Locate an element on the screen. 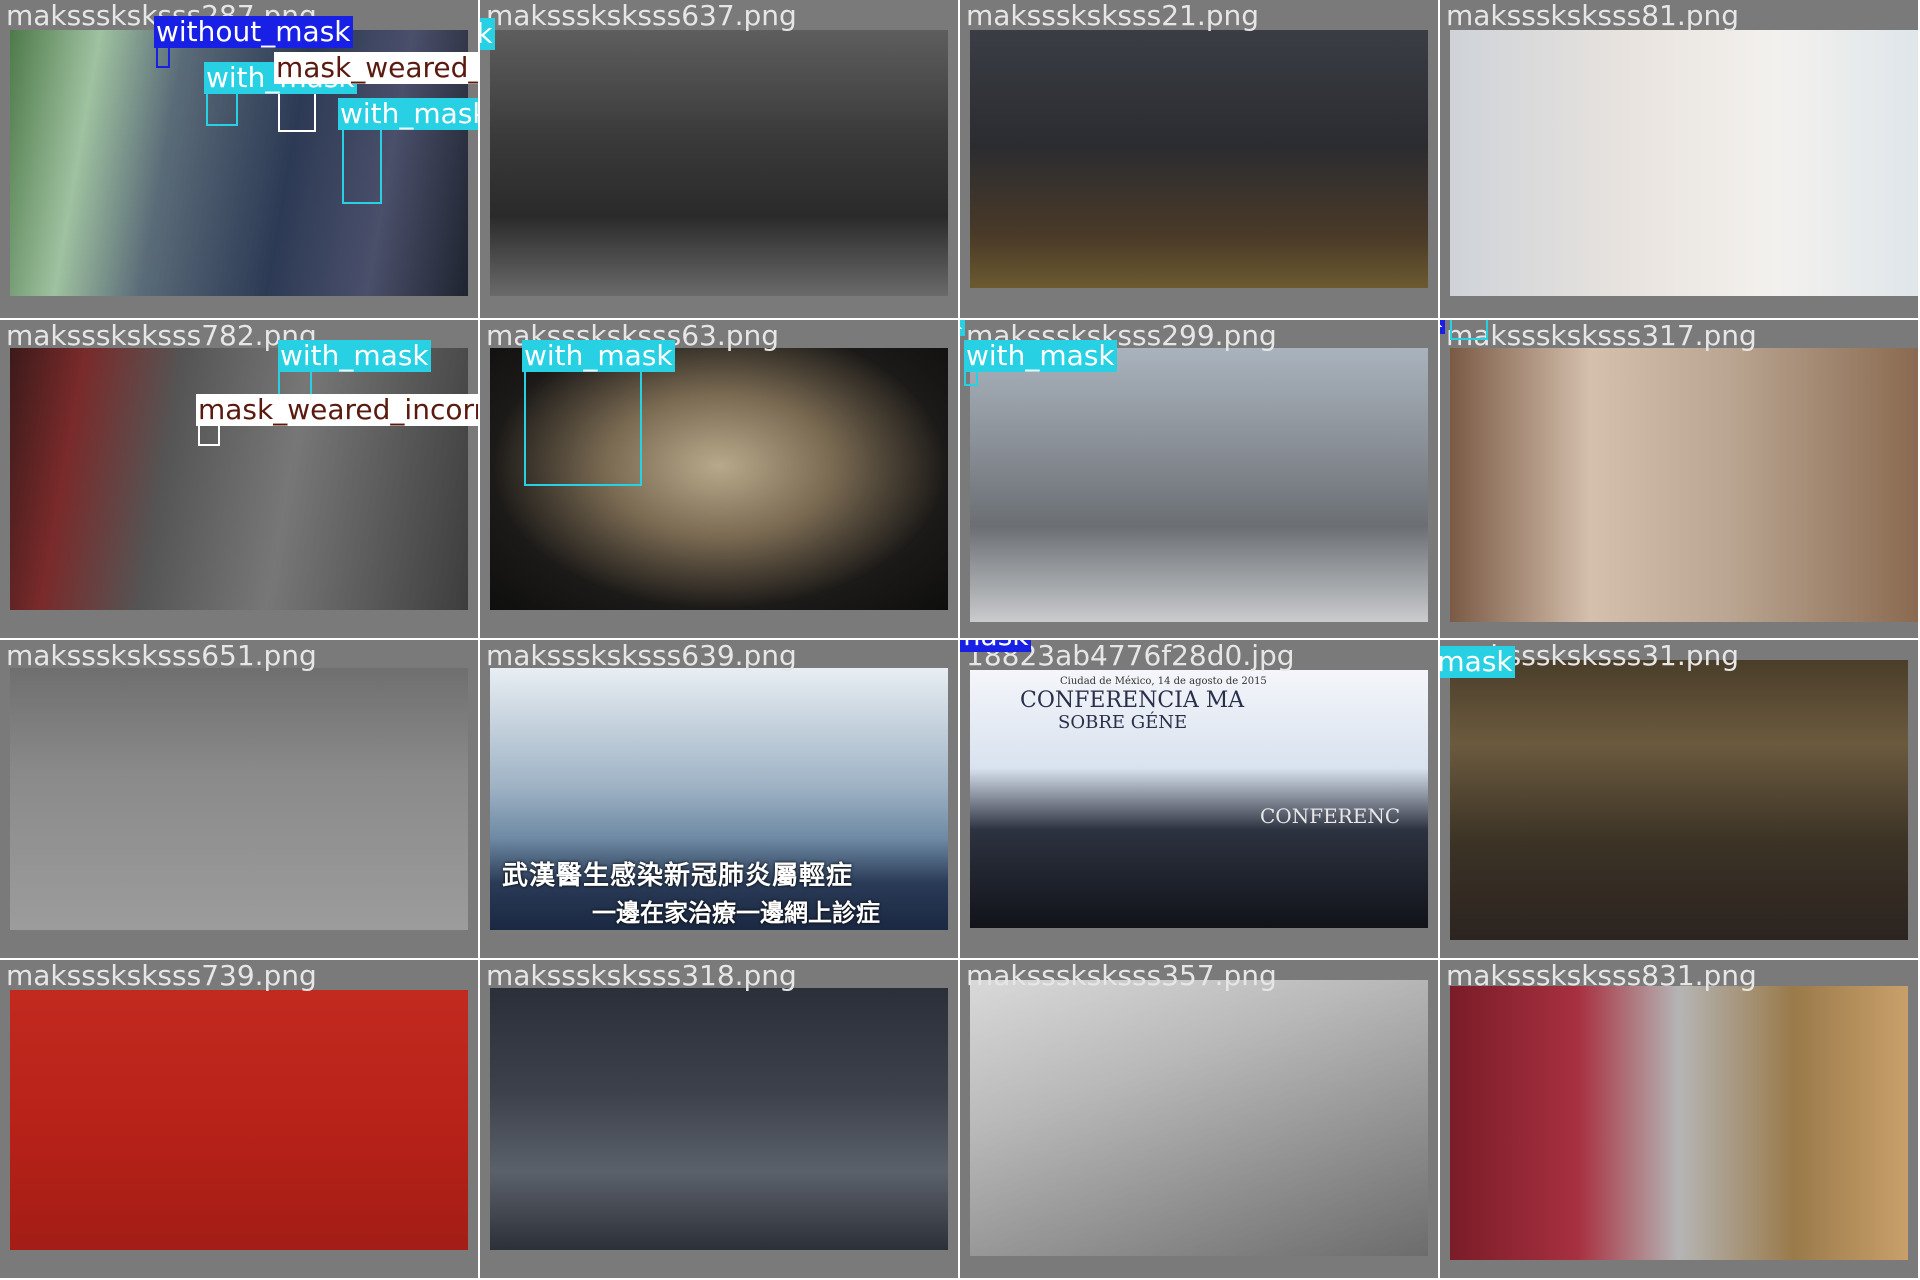 The width and height of the screenshot is (1920, 1280). grid-tile: maksssksksss739.pngwith_mask is located at coordinates (240, 1120).